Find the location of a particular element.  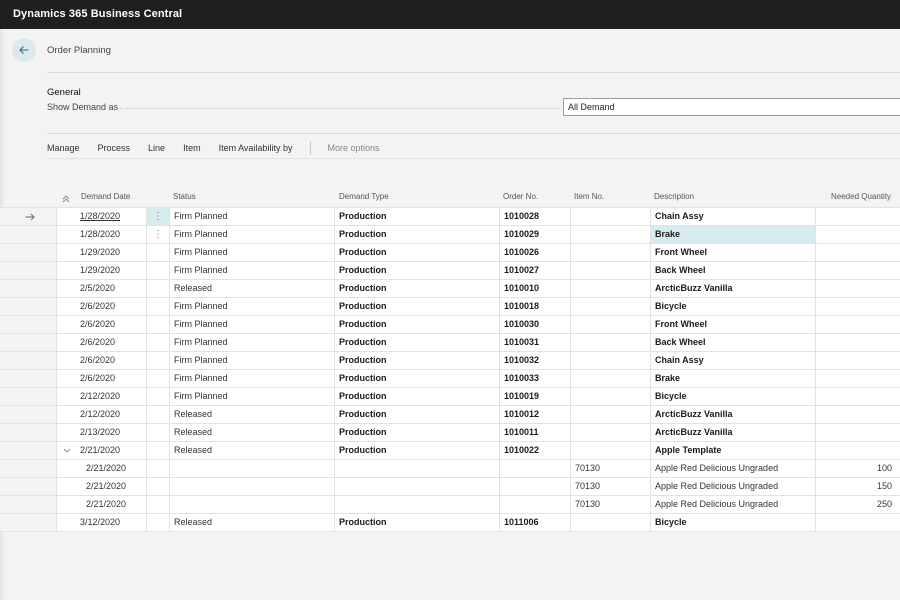

cell-order-no: 1010018 is located at coordinates (536, 306).